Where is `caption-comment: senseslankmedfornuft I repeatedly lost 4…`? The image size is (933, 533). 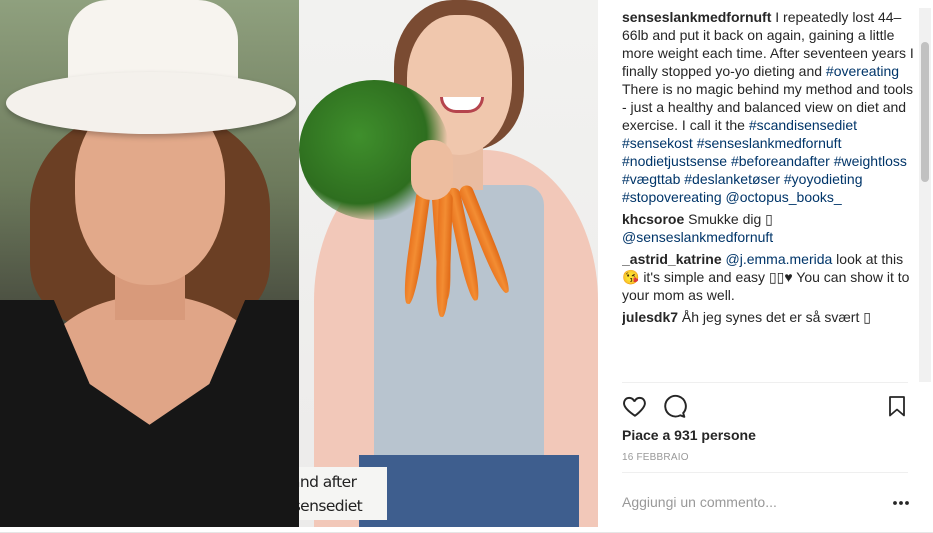 caption-comment: senseslankmedfornuft I repeatedly lost 4… is located at coordinates (769, 107).